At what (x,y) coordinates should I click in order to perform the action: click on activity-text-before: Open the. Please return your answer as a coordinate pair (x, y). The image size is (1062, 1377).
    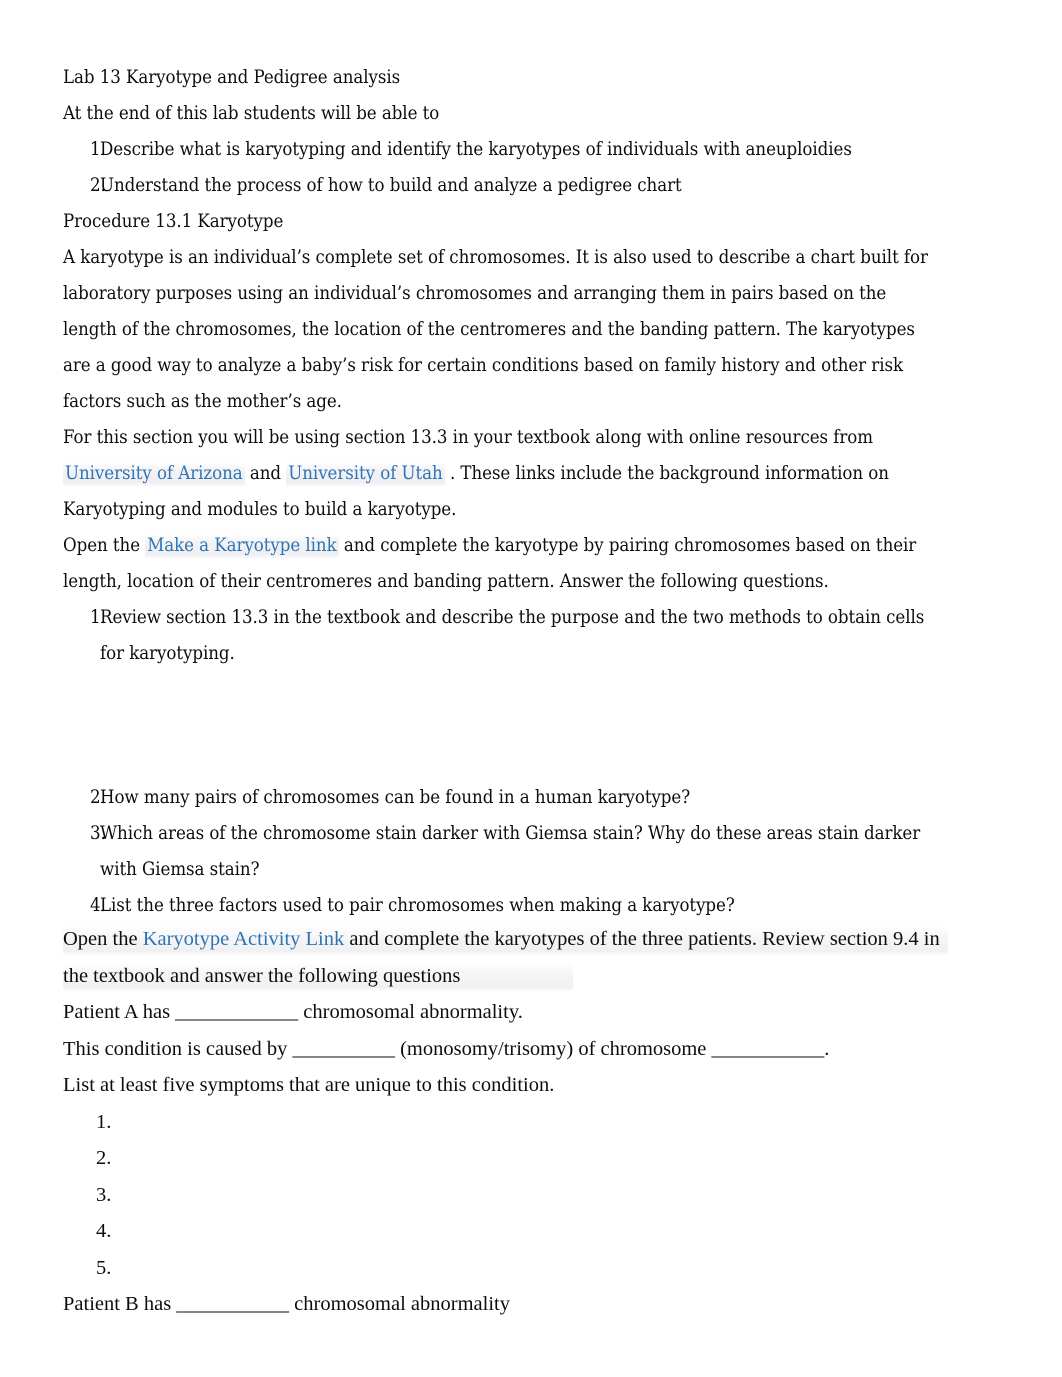
    Looking at the image, I should click on (103, 939).